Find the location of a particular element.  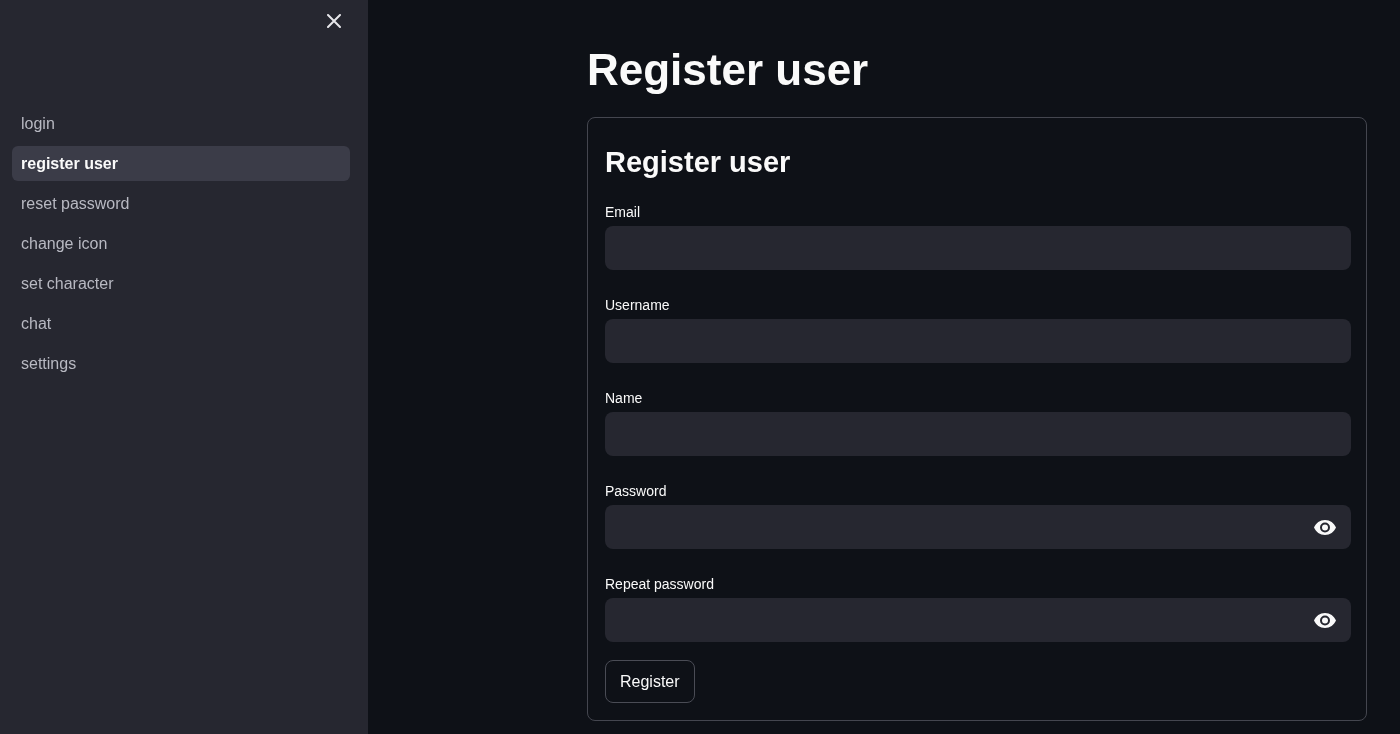

sidebar-nav-link: set character is located at coordinates (181, 283).